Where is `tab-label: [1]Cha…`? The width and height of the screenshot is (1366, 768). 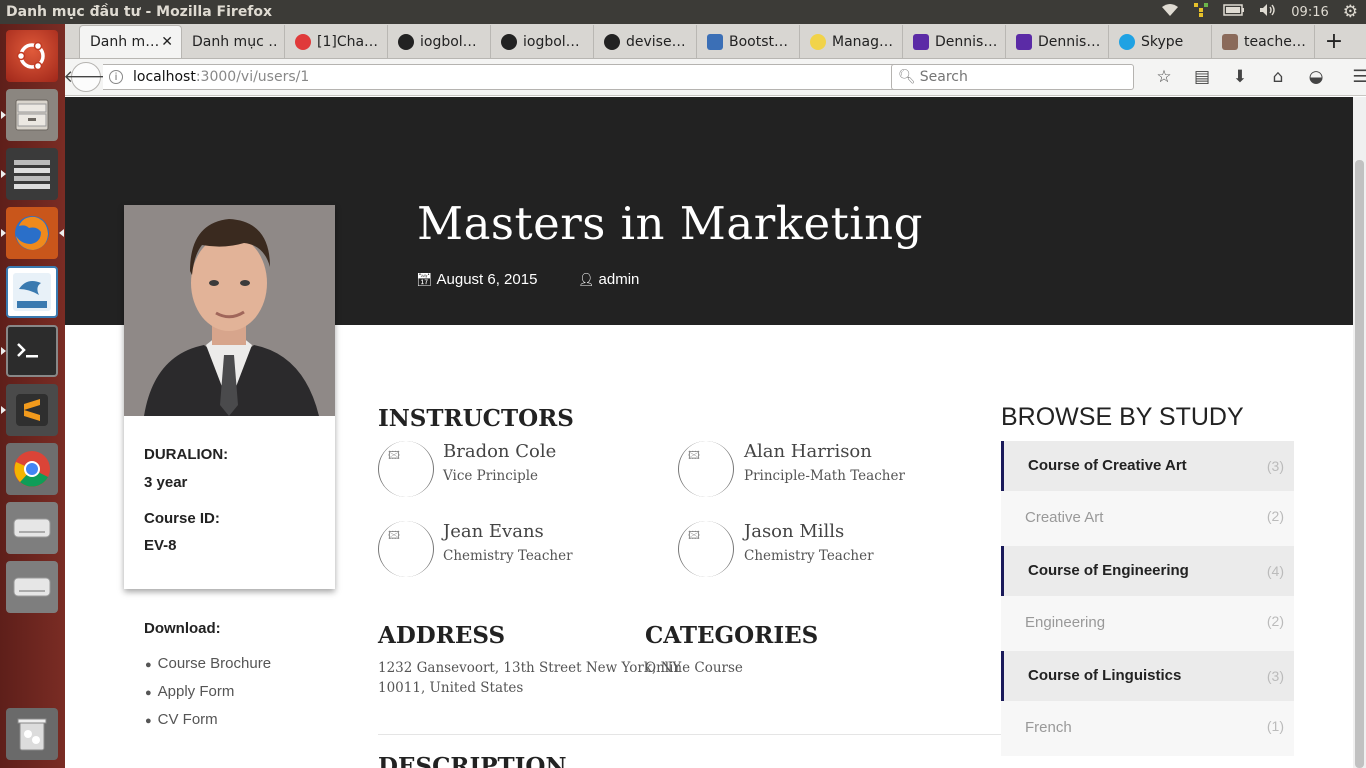 tab-label: [1]Cha… is located at coordinates (348, 41).